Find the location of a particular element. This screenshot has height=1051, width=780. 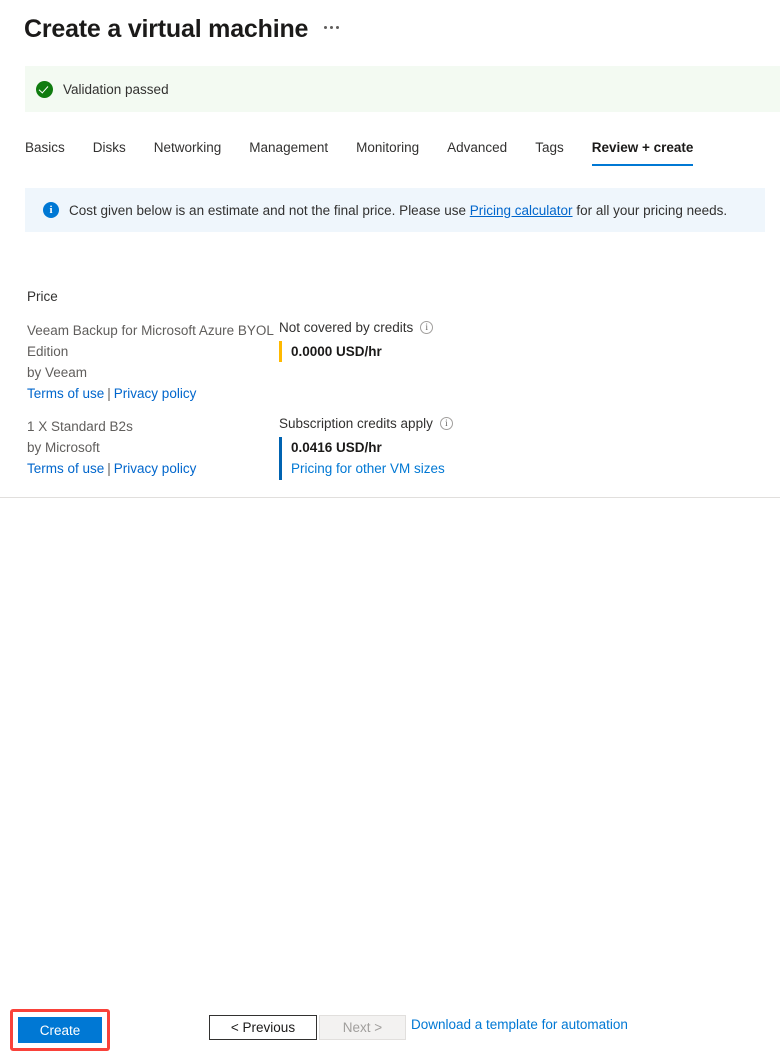

pricing-other-vm-sizes-link: Pricing for other VM sizes is located at coordinates (524, 469).